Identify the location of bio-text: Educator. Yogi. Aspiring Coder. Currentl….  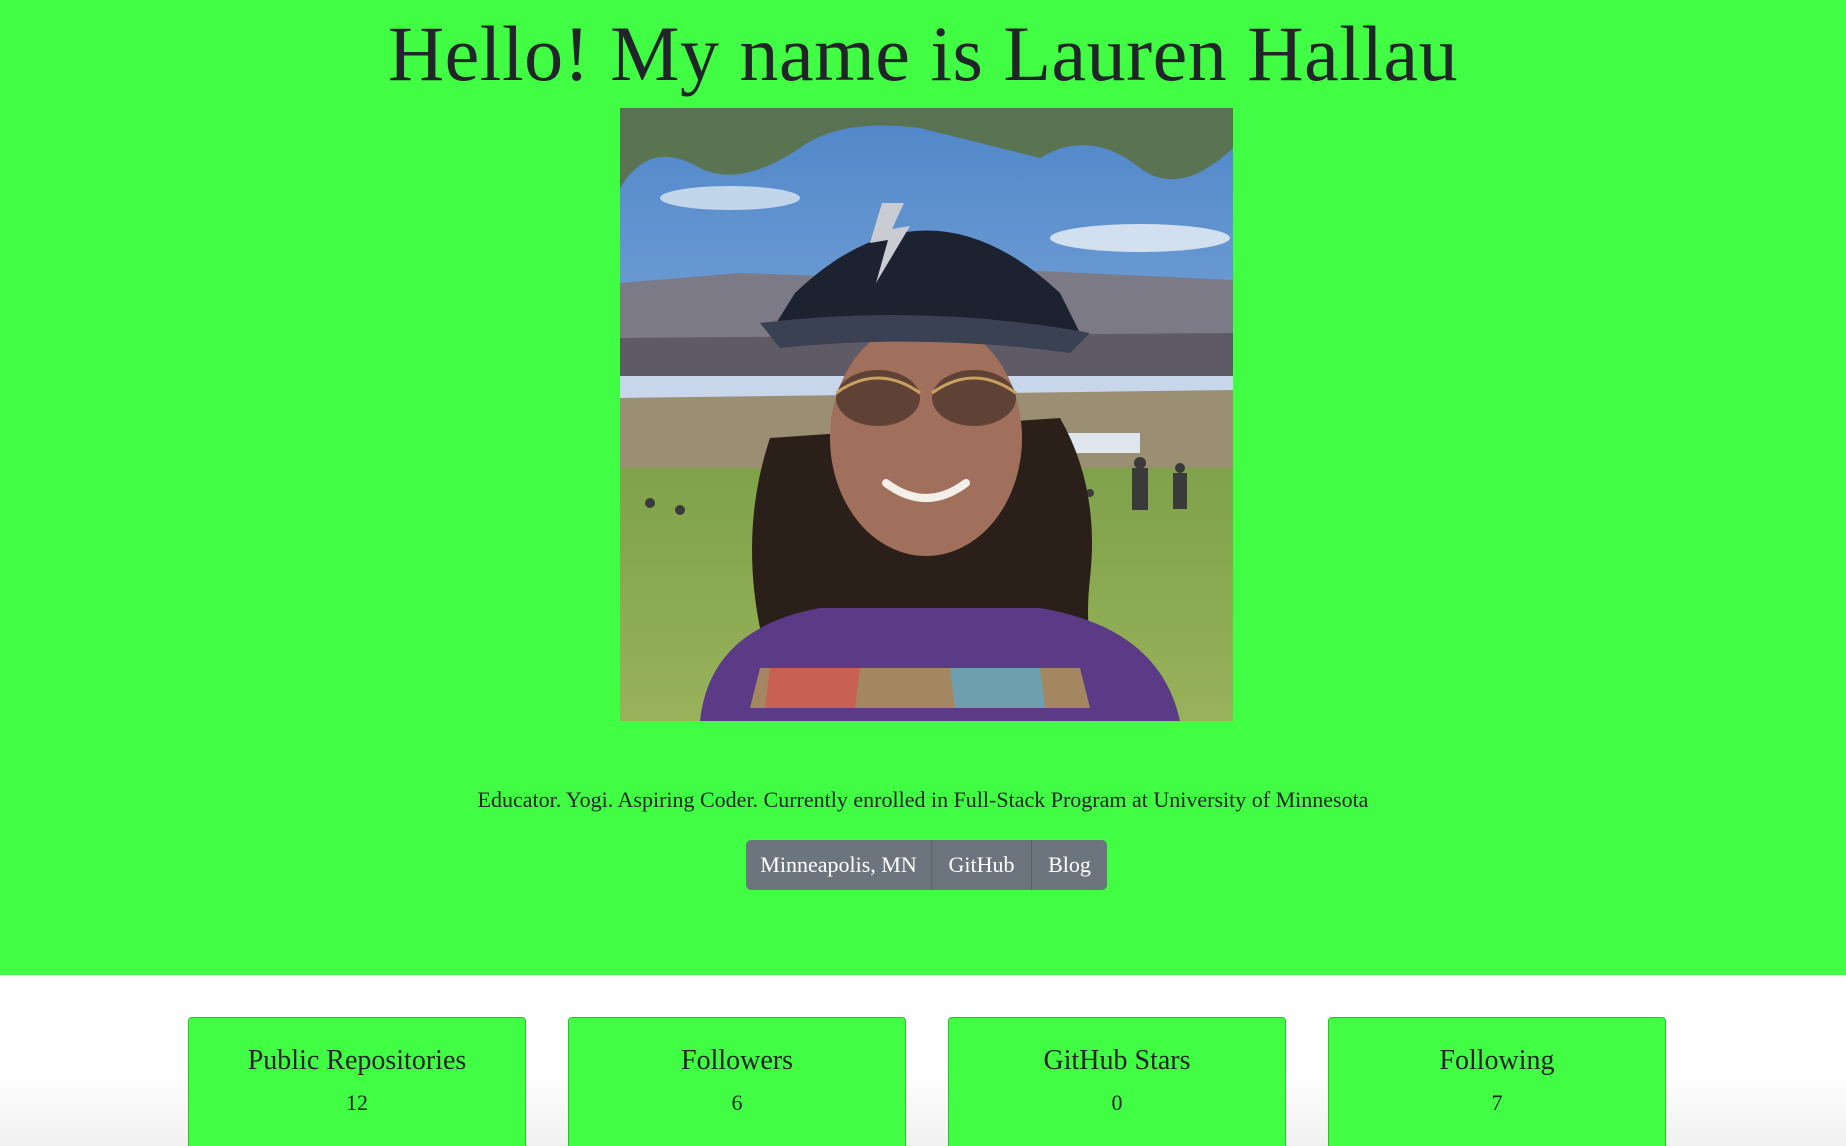
(923, 799).